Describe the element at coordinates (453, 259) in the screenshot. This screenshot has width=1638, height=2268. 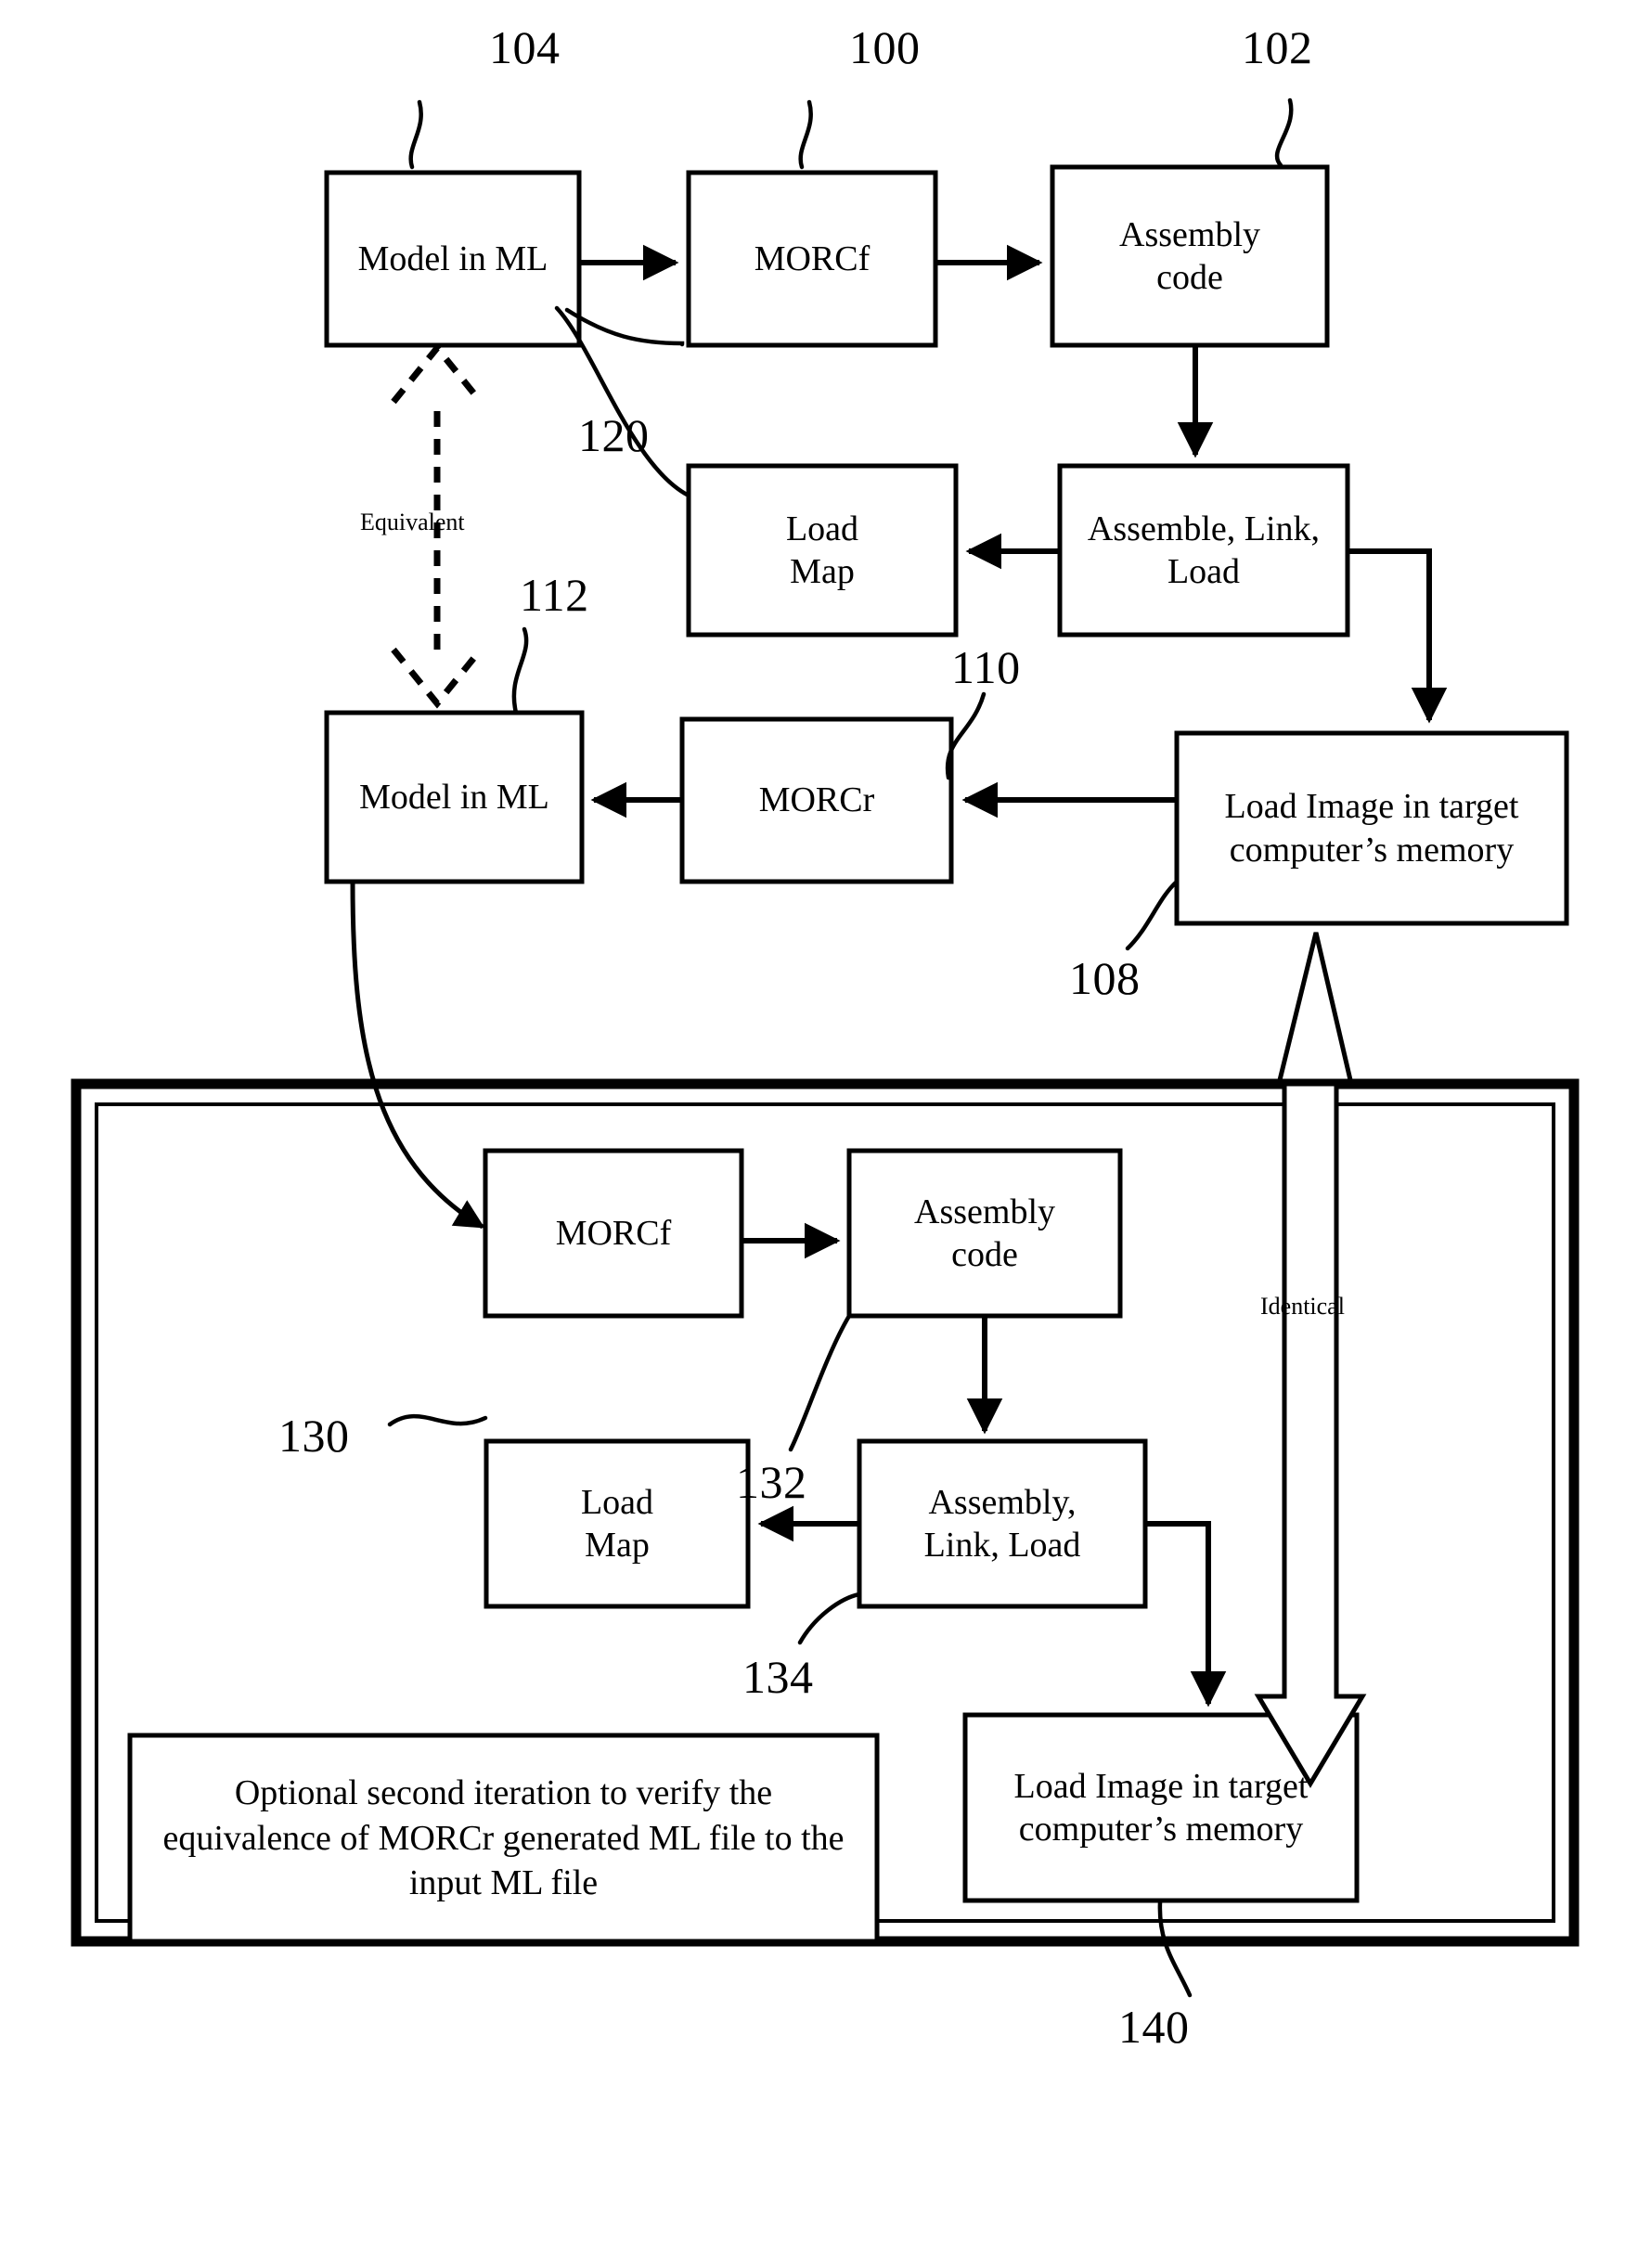
I see `box-model-in-ml-top` at that location.